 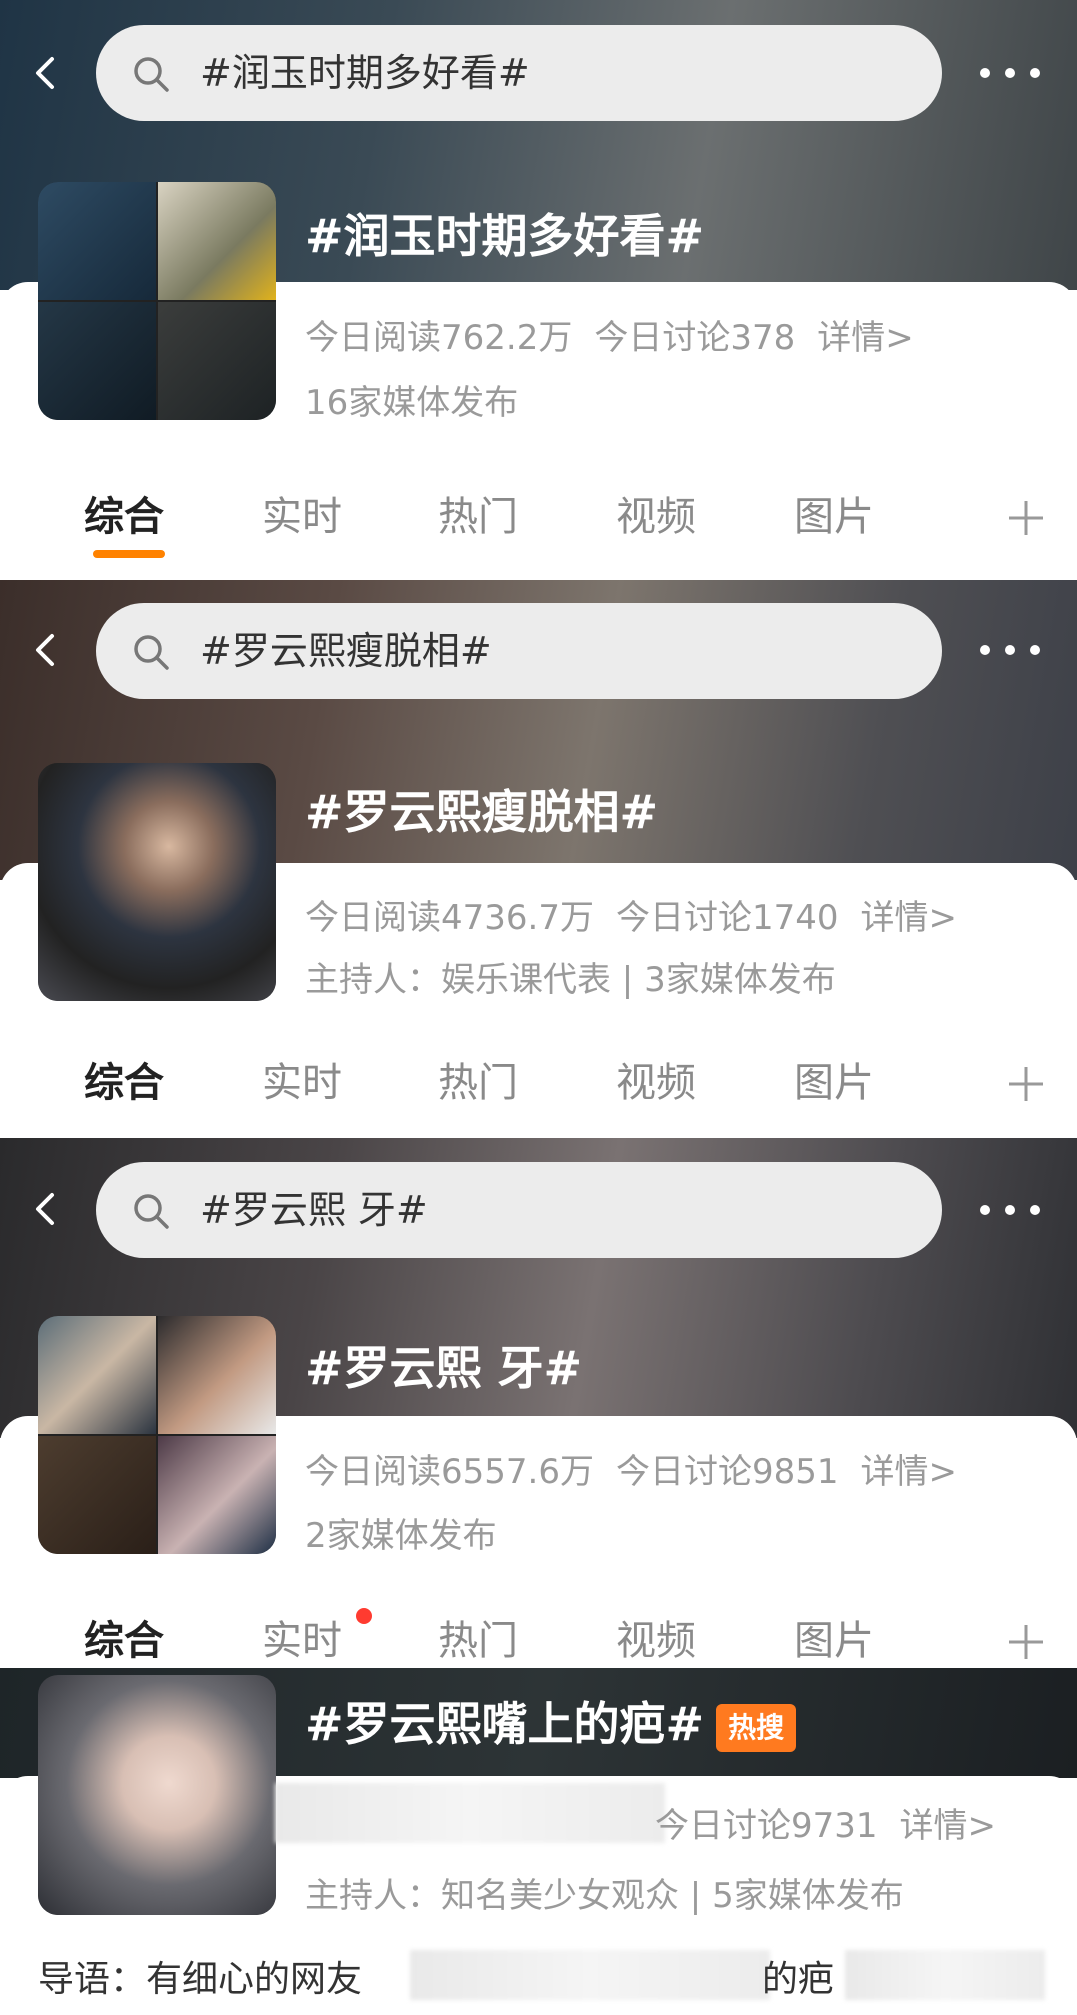 What do you see at coordinates (346, 651) in the screenshot?
I see `search-query: #罗云熙瘦脱相#` at bounding box center [346, 651].